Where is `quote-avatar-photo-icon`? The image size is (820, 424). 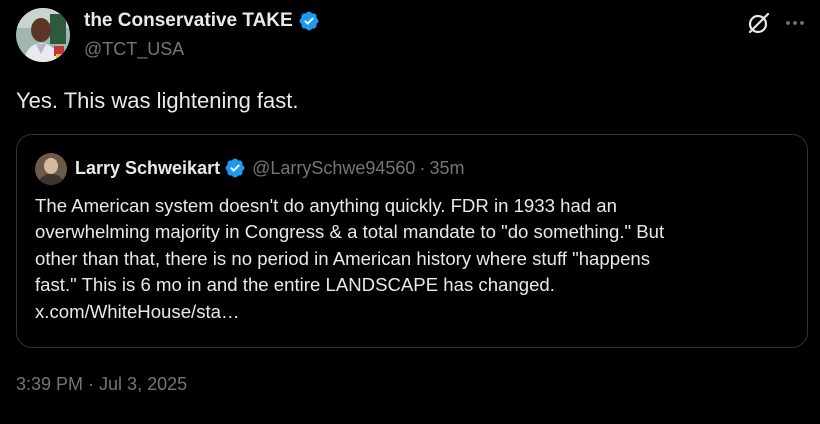 quote-avatar-photo-icon is located at coordinates (51, 169).